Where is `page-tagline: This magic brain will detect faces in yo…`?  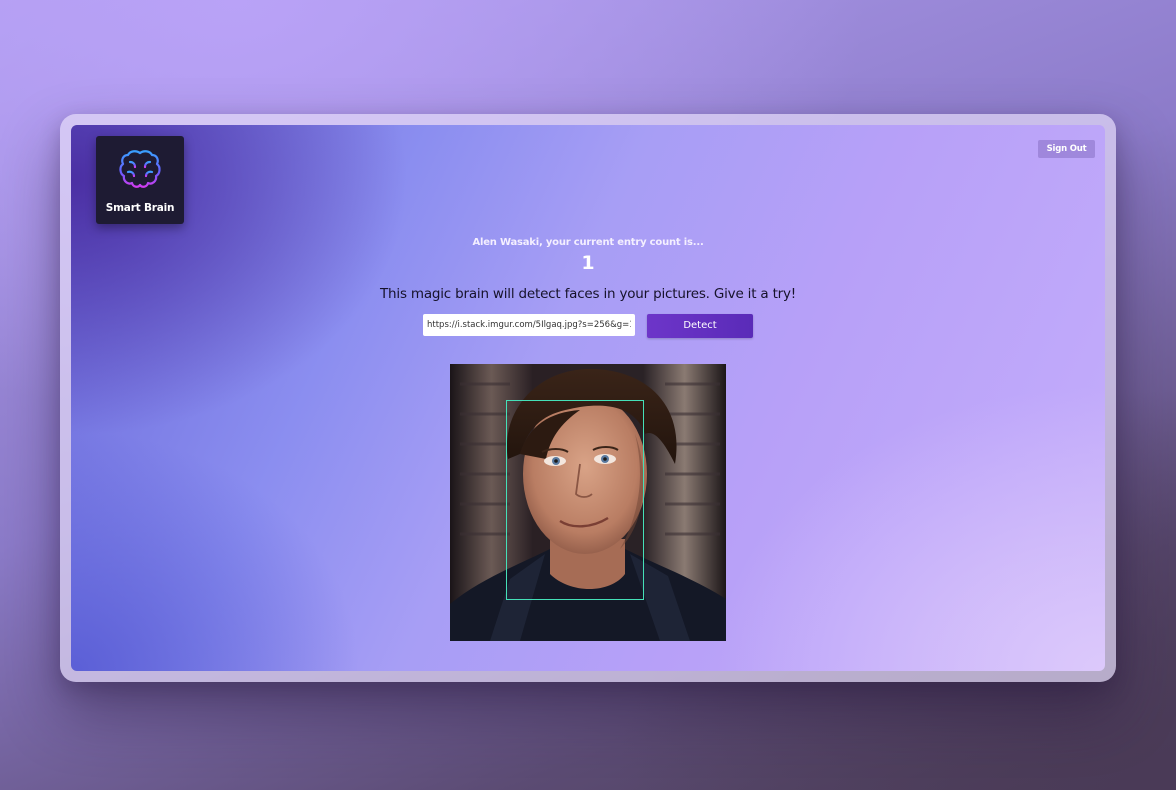
page-tagline: This magic brain will detect faces in yo… is located at coordinates (588, 294).